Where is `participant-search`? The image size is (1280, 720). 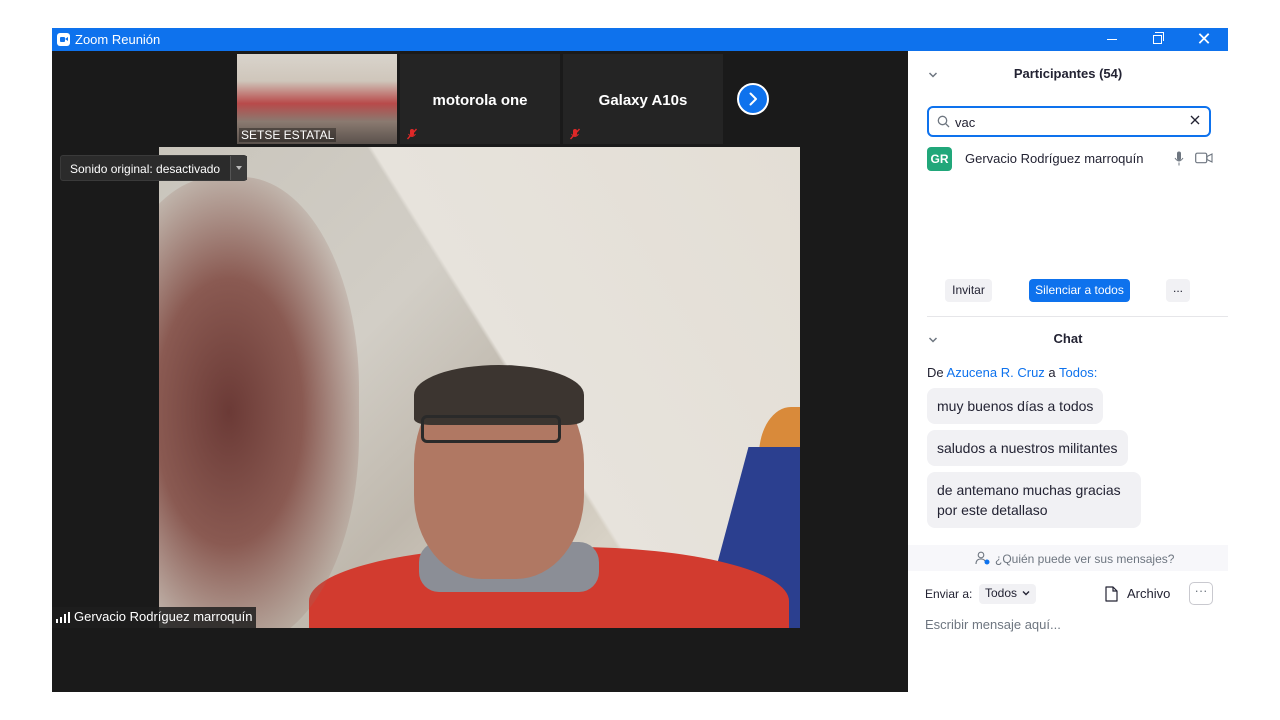 participant-search is located at coordinates (1069, 121).